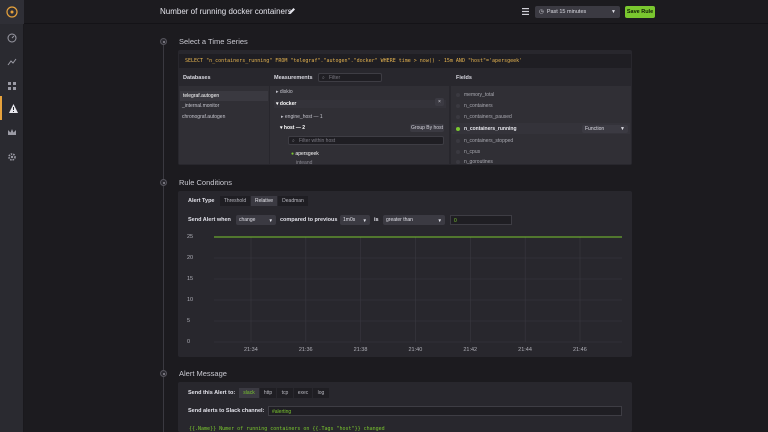  What do you see at coordinates (479, 95) in the screenshot?
I see `field-item: memory_total` at bounding box center [479, 95].